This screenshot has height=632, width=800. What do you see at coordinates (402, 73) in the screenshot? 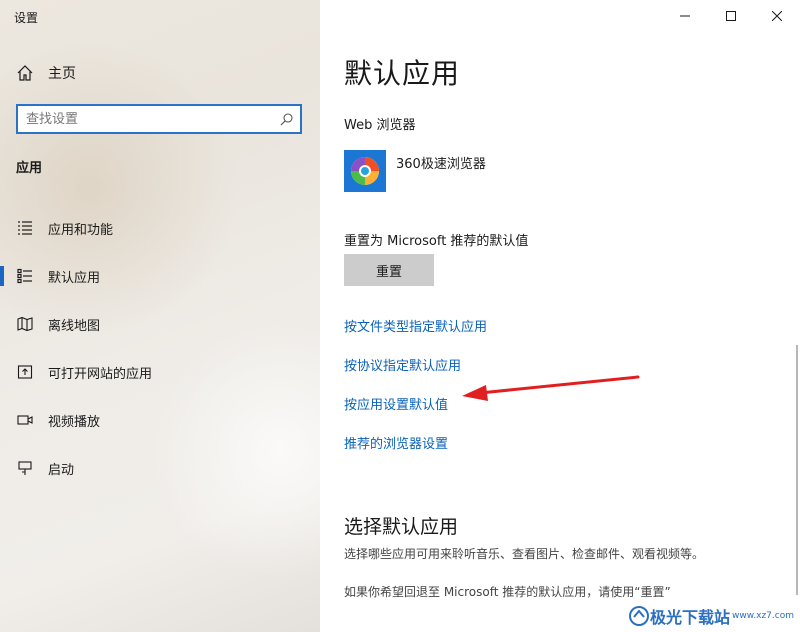
I see `page-title: 默认应用` at bounding box center [402, 73].